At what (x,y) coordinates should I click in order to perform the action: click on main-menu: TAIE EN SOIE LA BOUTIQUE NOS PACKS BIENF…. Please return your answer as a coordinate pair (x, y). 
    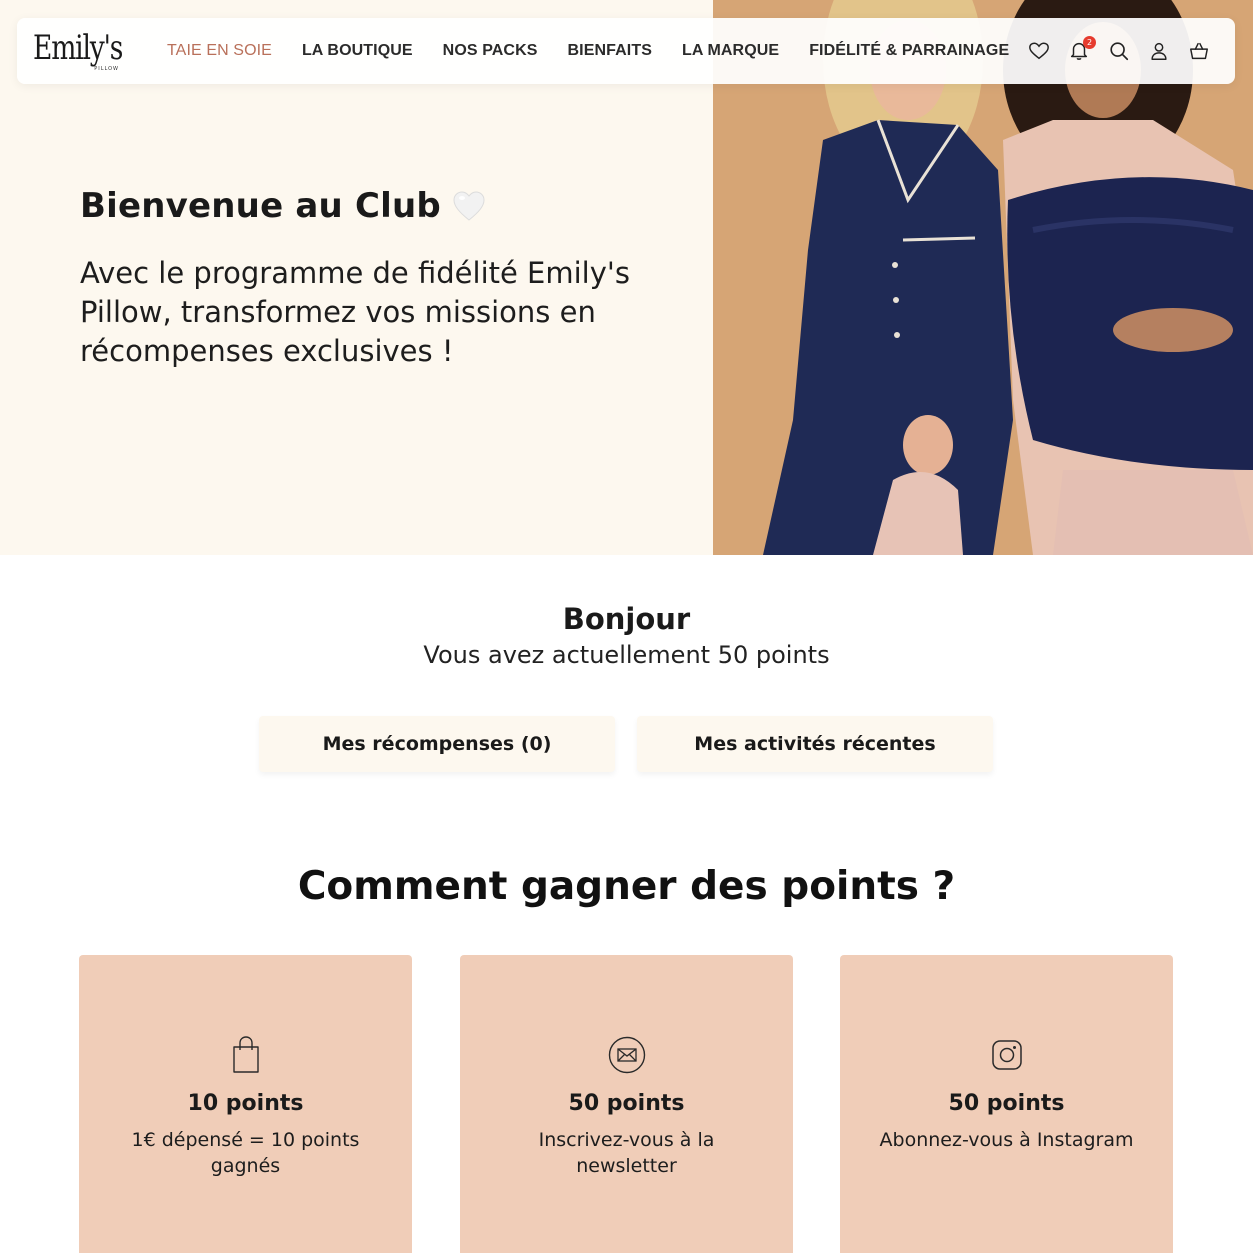
    Looking at the image, I should click on (603, 51).